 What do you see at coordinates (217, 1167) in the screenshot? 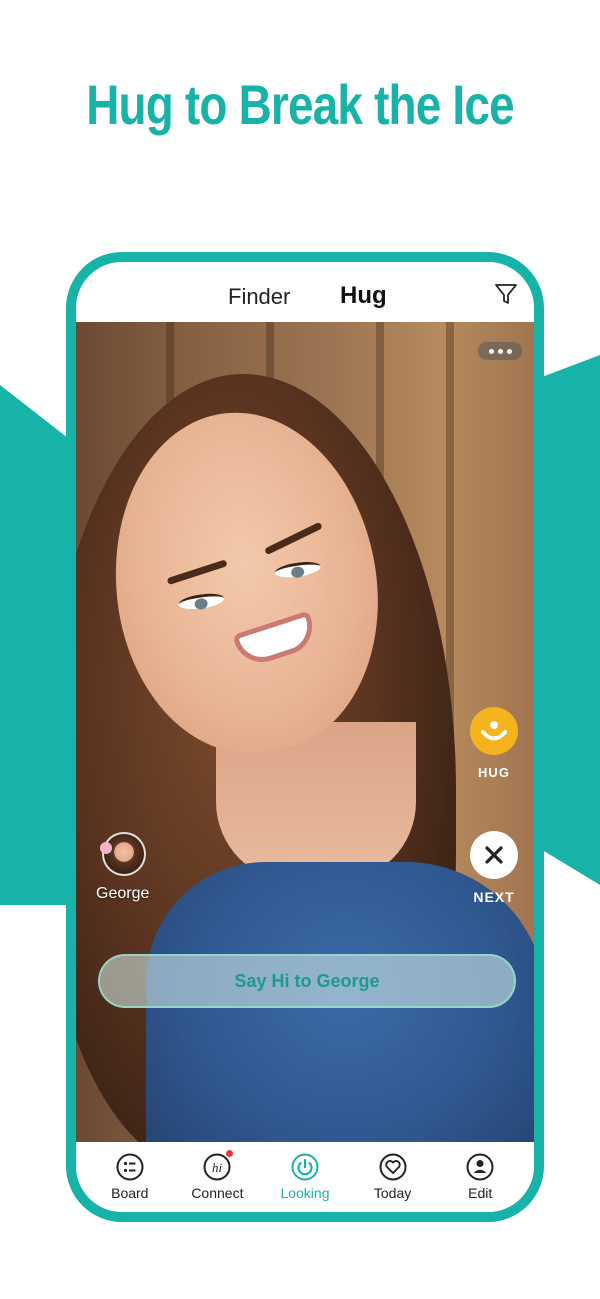
I see `svg-text: hi` at bounding box center [217, 1167].